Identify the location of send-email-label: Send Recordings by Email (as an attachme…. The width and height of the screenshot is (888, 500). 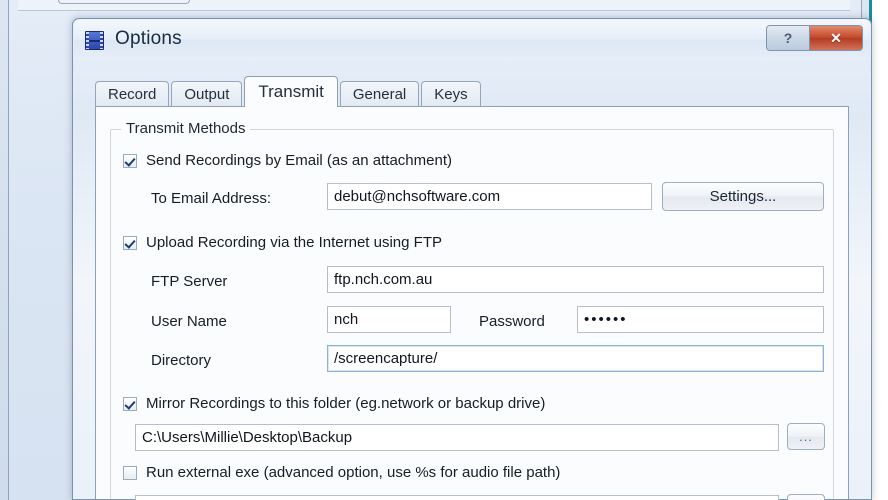
(299, 160).